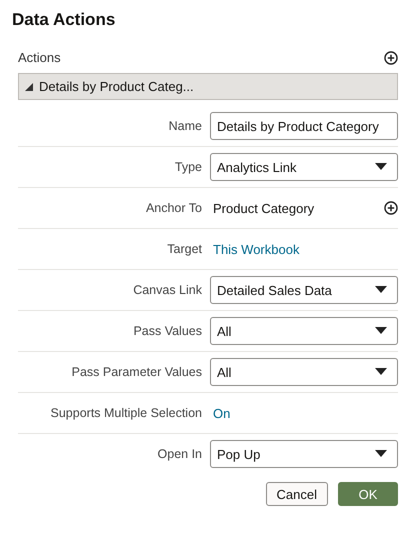 The width and height of the screenshot is (414, 543). What do you see at coordinates (255, 249) in the screenshot?
I see `value-link: This Workbook` at bounding box center [255, 249].